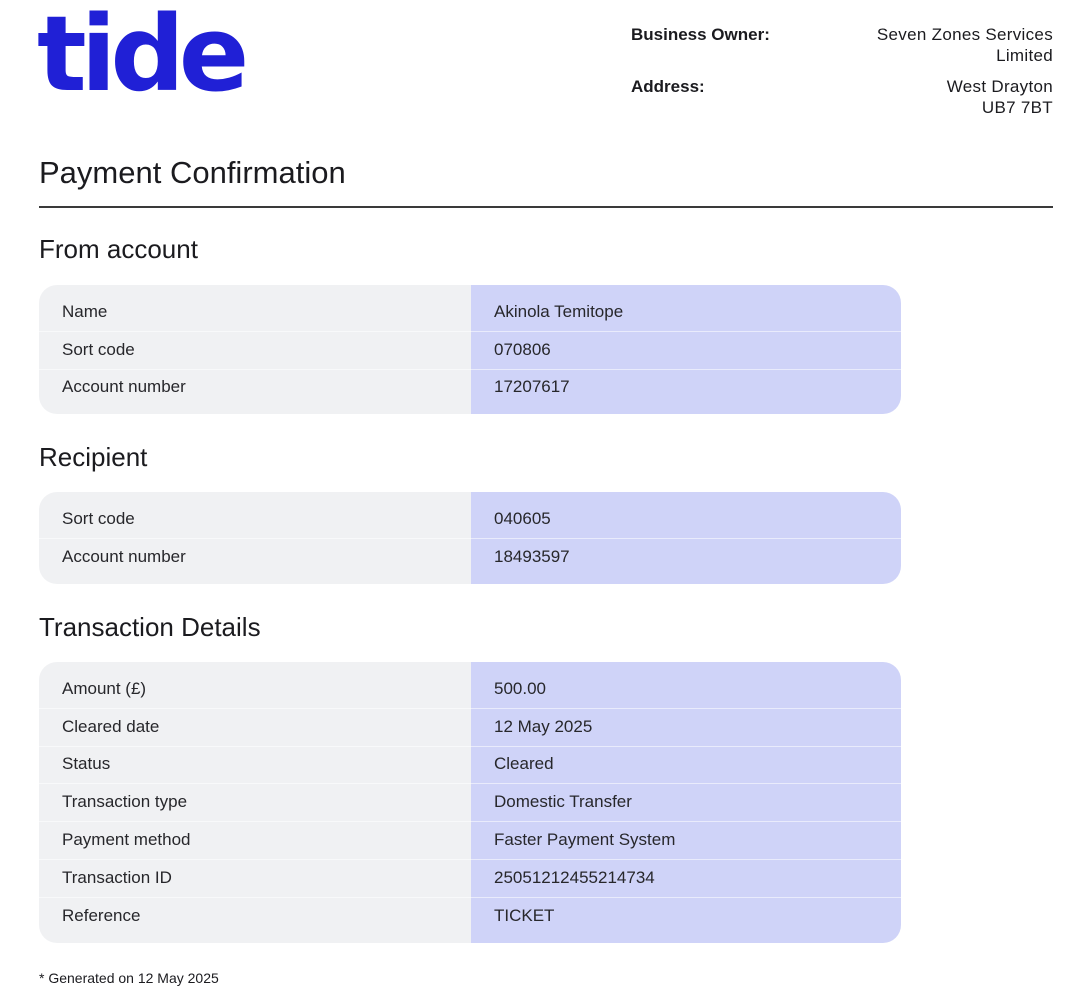 The height and width of the screenshot is (1006, 1071). I want to click on recipient-row-account-number: Account number 18493597, so click(470, 557).